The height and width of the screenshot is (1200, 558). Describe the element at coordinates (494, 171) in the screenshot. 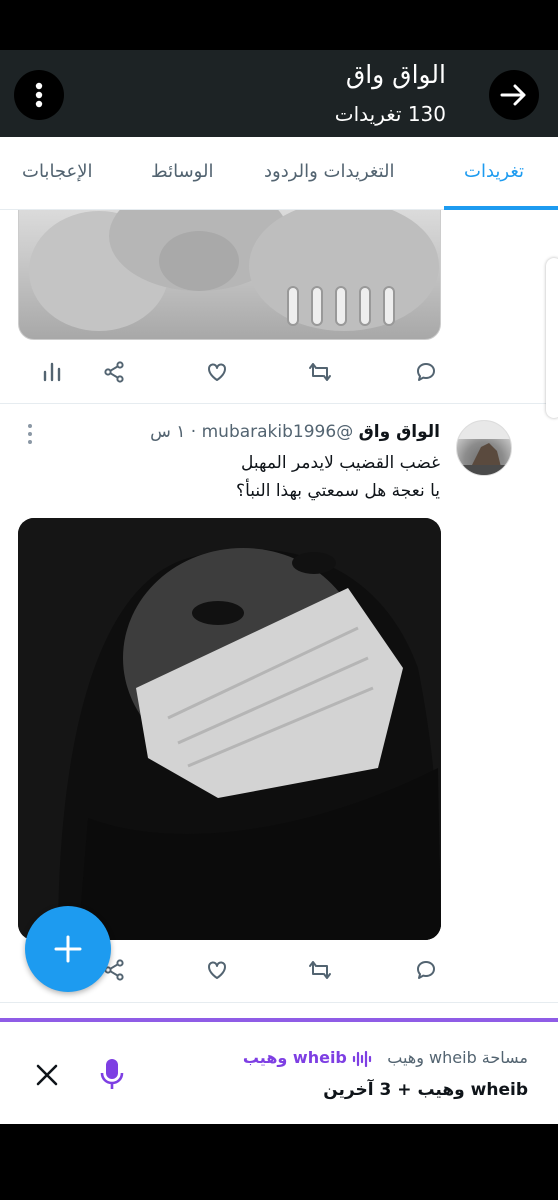

I see `tab-tweets: تغريدات` at that location.